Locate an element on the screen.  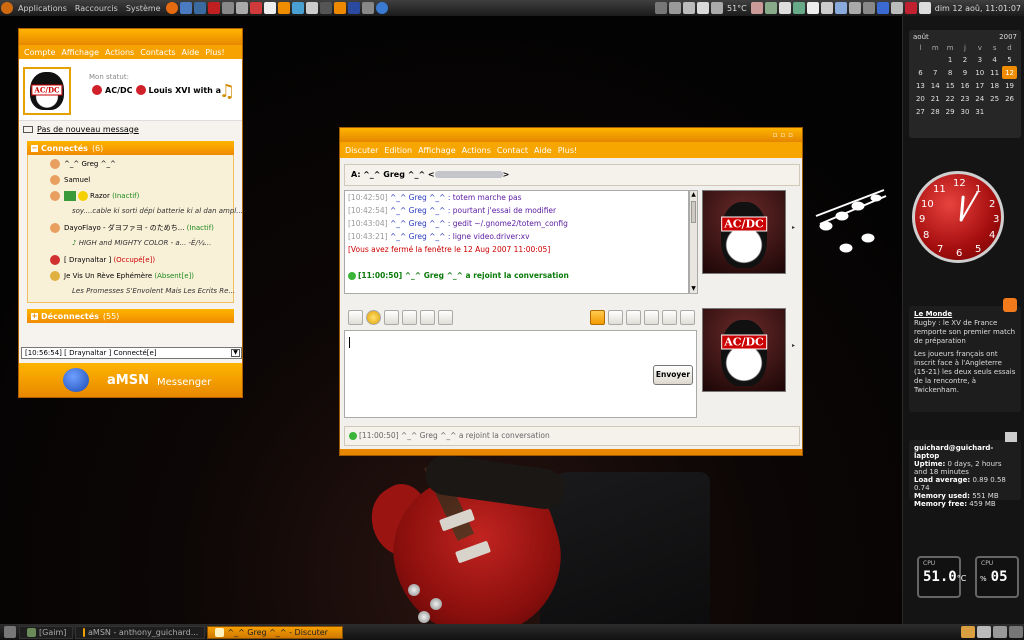
group-offline-header: + Déconnectés (55) is located at coordinates (130, 316).